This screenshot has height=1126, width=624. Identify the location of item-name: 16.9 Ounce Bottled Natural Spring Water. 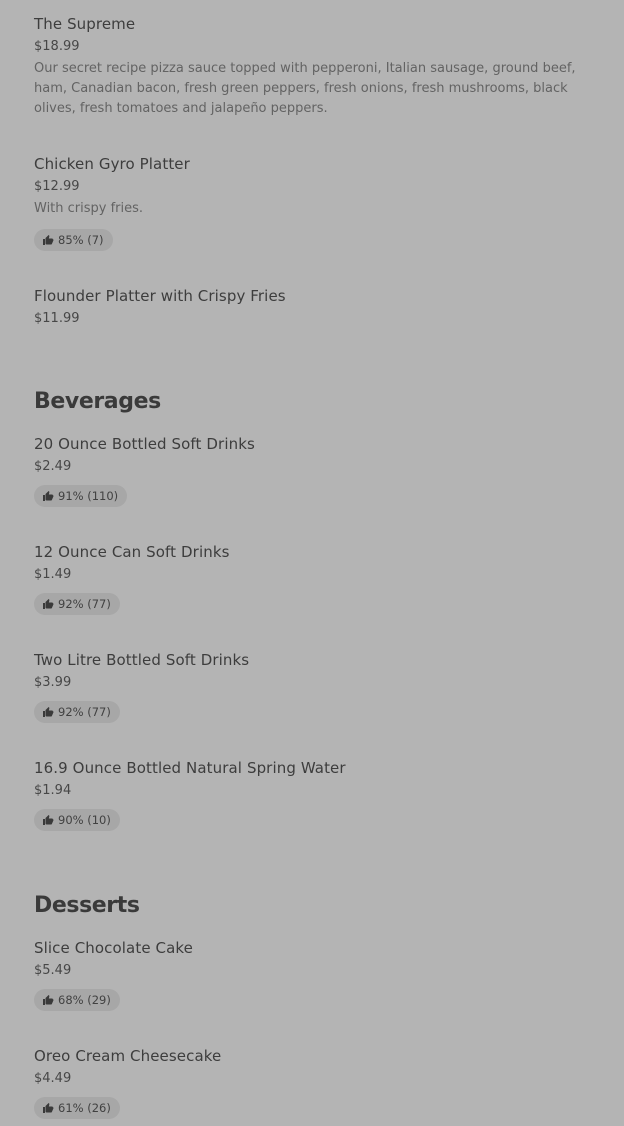
(190, 768).